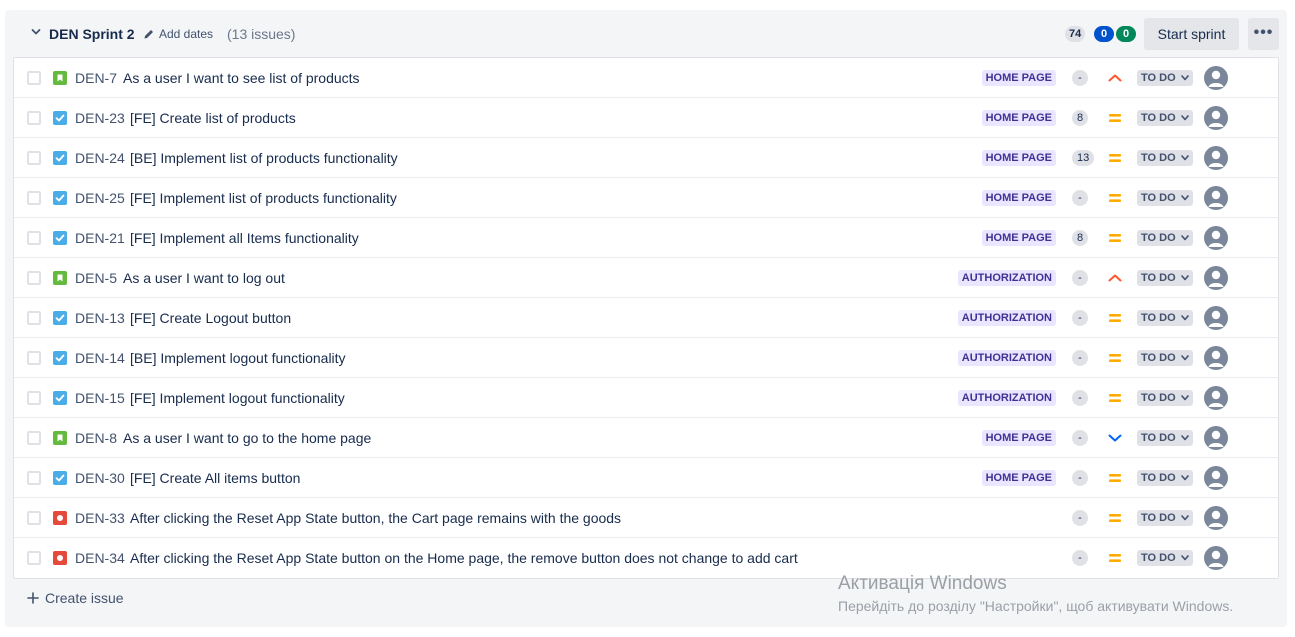 Image resolution: width=1295 pixels, height=637 pixels. Describe the element at coordinates (100, 238) in the screenshot. I see `issue-key: DEN-21` at that location.